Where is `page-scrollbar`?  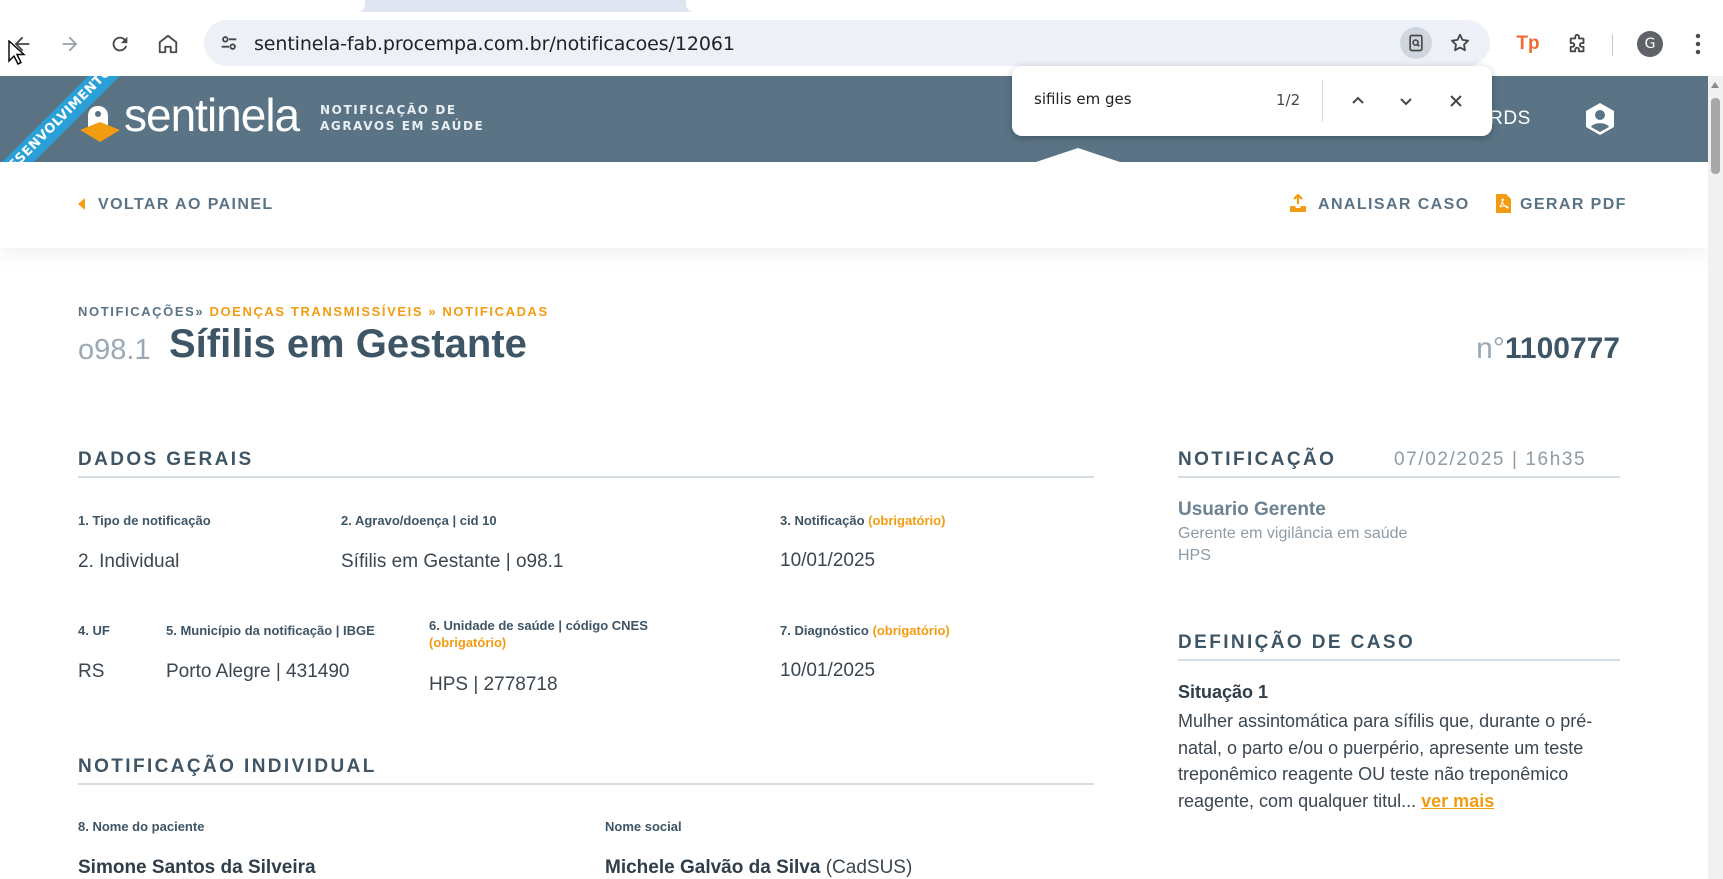 page-scrollbar is located at coordinates (1715, 477).